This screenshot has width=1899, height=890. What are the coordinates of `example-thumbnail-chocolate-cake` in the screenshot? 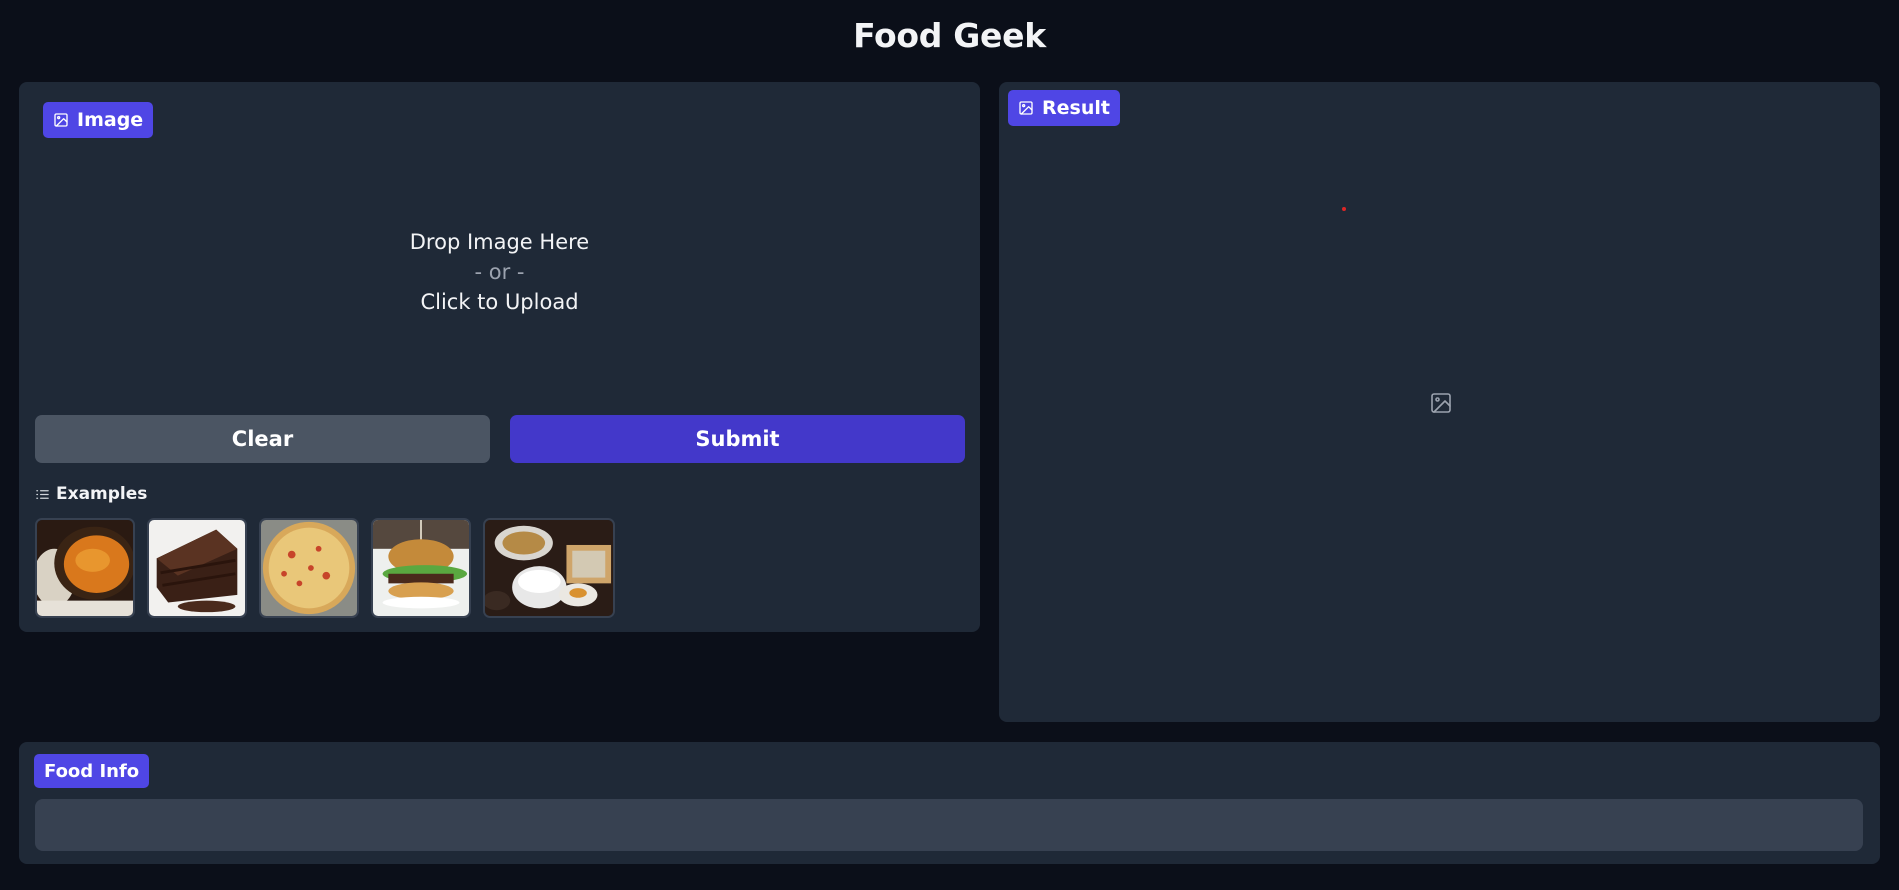 It's located at (197, 568).